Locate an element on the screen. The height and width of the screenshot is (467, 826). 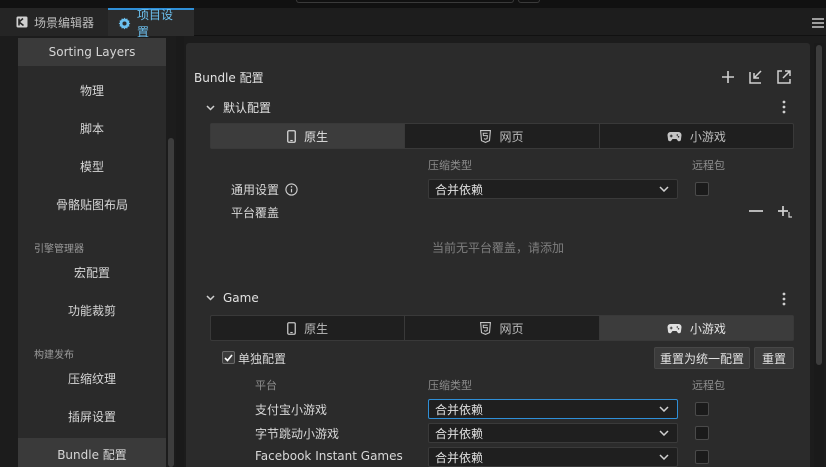
main-scrollbar is located at coordinates (819, 255).